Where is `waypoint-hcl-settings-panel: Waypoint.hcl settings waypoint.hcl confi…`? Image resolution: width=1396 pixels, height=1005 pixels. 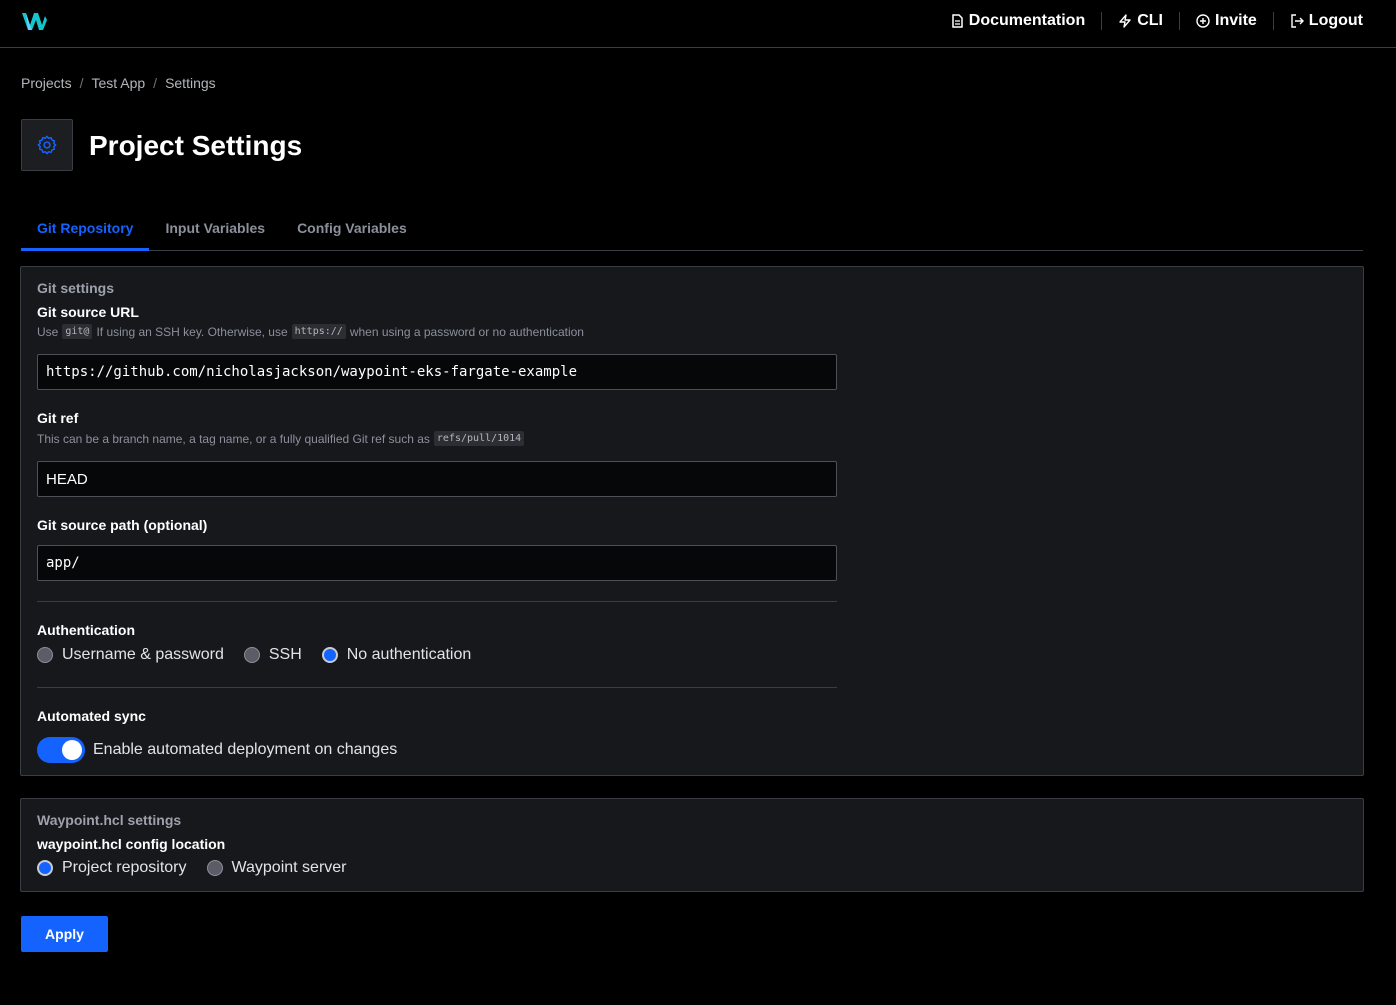 waypoint-hcl-settings-panel: Waypoint.hcl settings waypoint.hcl confi… is located at coordinates (692, 845).